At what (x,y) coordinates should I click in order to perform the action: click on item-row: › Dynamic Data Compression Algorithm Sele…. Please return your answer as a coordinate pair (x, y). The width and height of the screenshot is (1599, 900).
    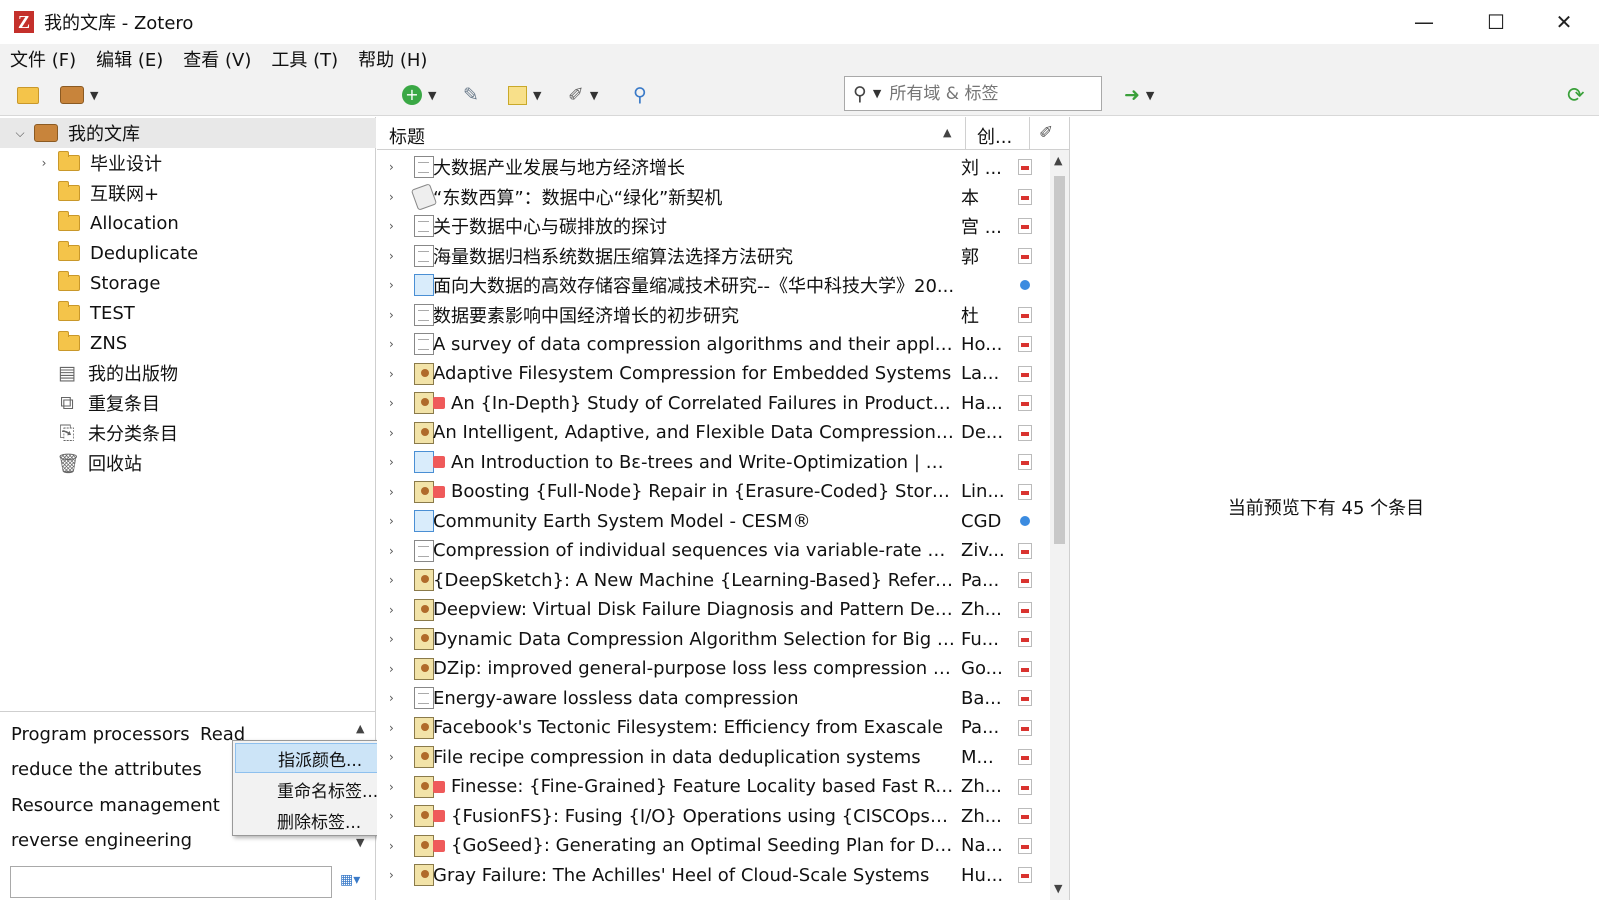
    Looking at the image, I should click on (718, 639).